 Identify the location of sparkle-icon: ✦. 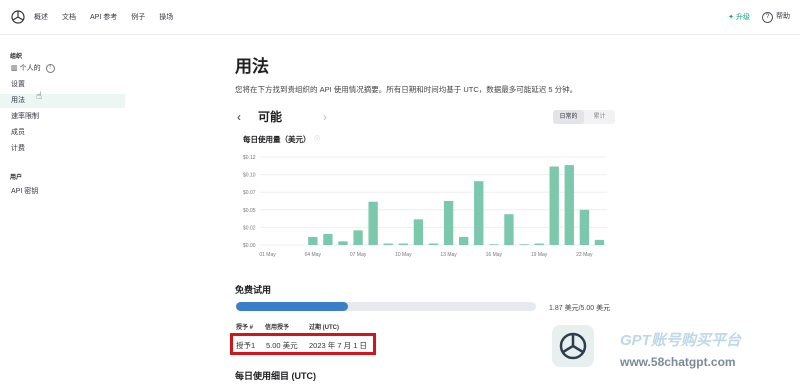
(731, 17).